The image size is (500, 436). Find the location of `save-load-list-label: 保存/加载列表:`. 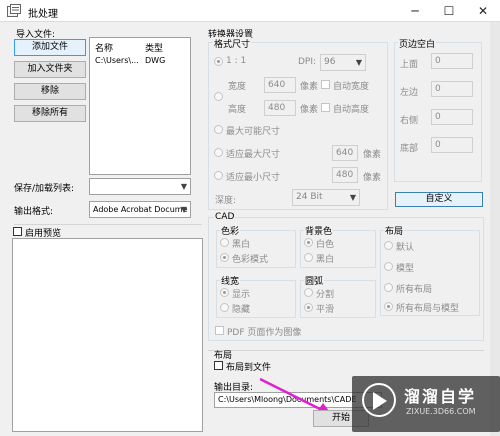

save-load-list-label: 保存/加载列表: is located at coordinates (44, 189).